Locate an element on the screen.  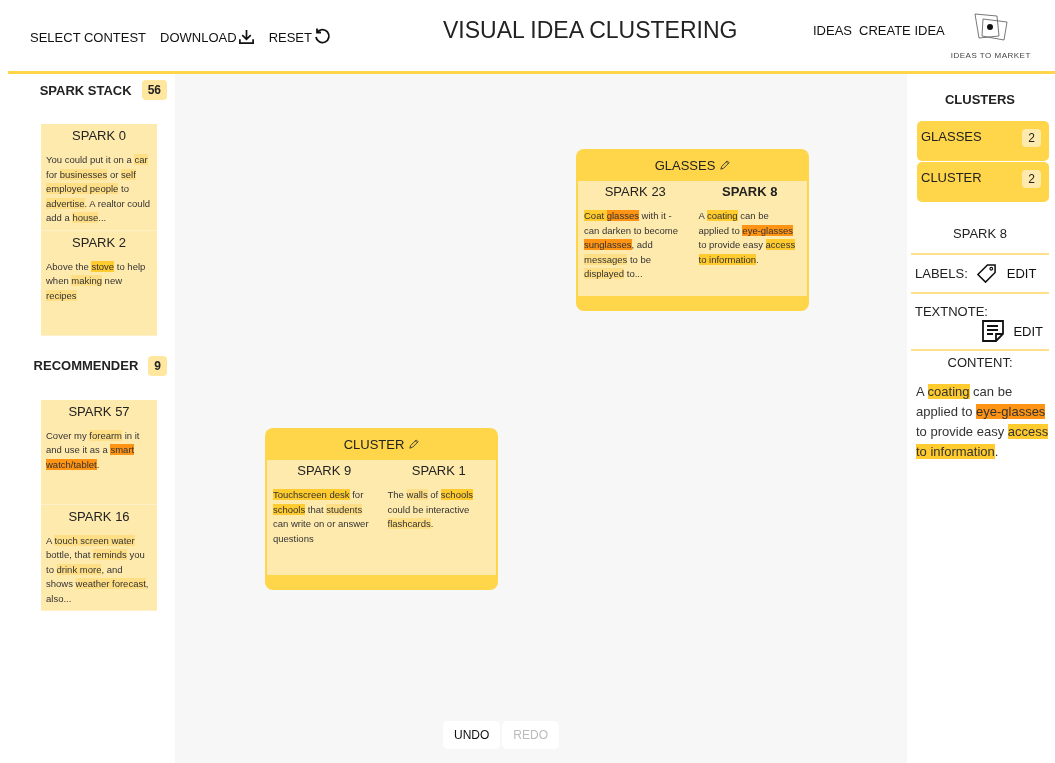
section-title: RECOMMENDER is located at coordinates (86, 365).